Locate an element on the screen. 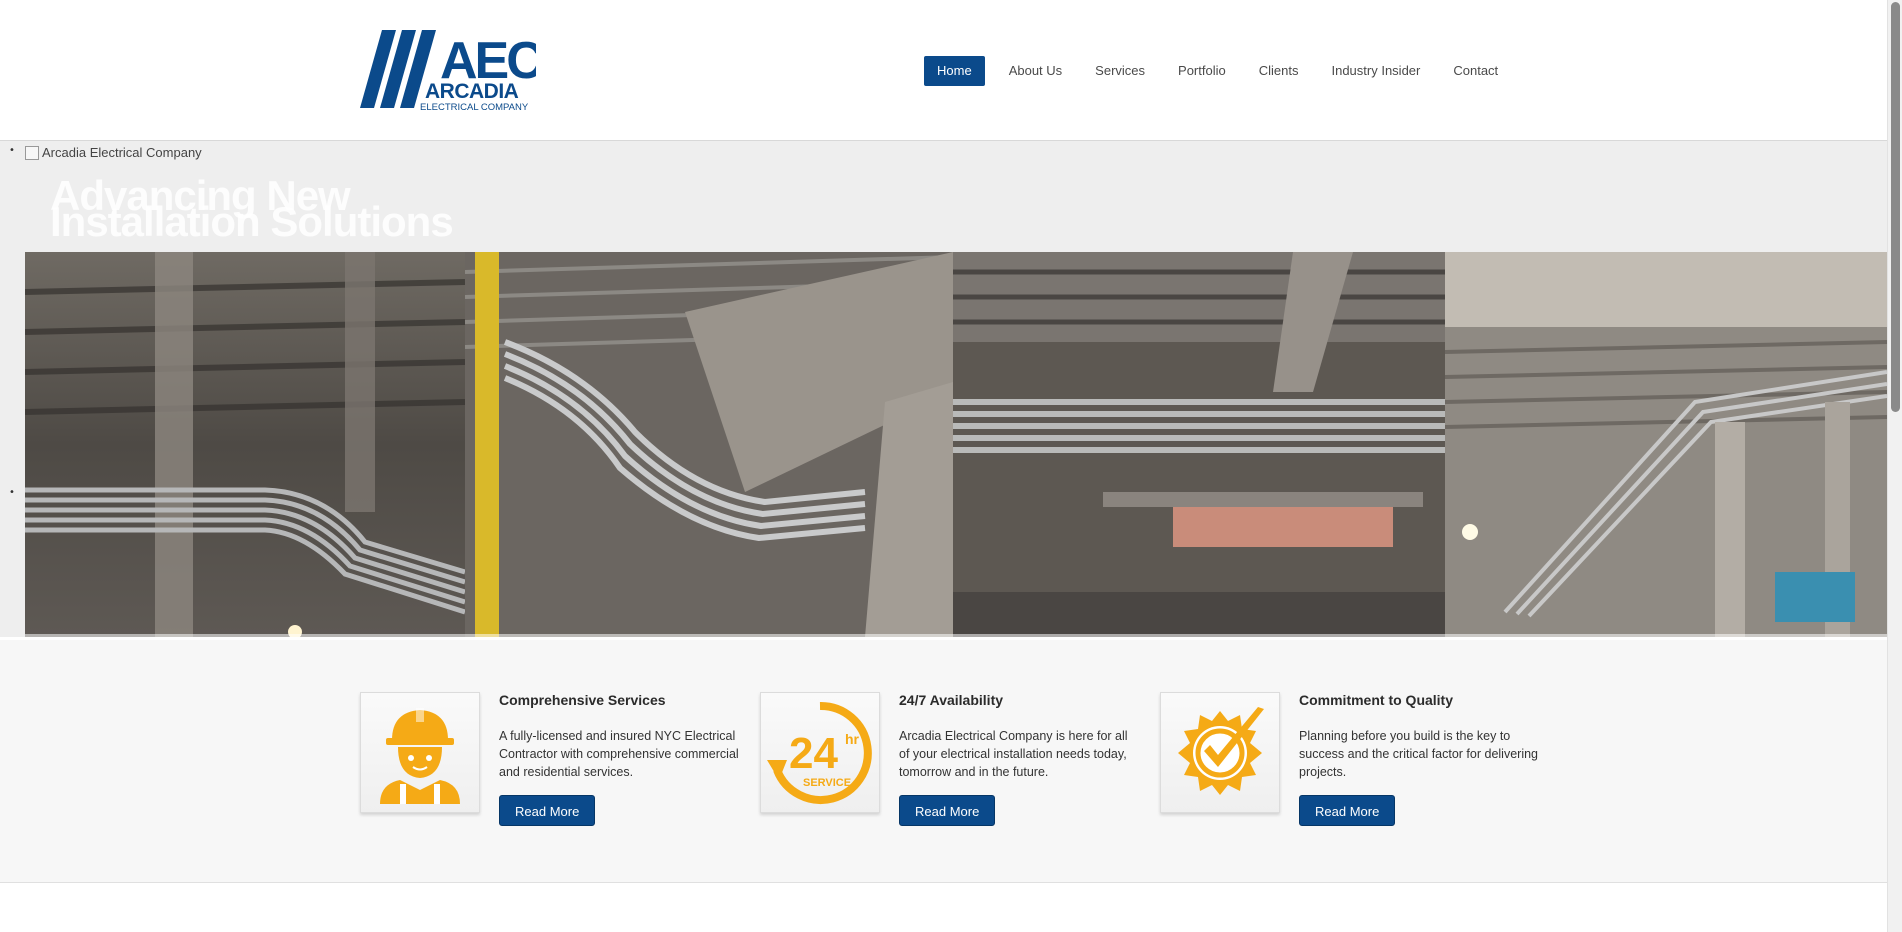  nav-clients: Clients is located at coordinates (1279, 71).